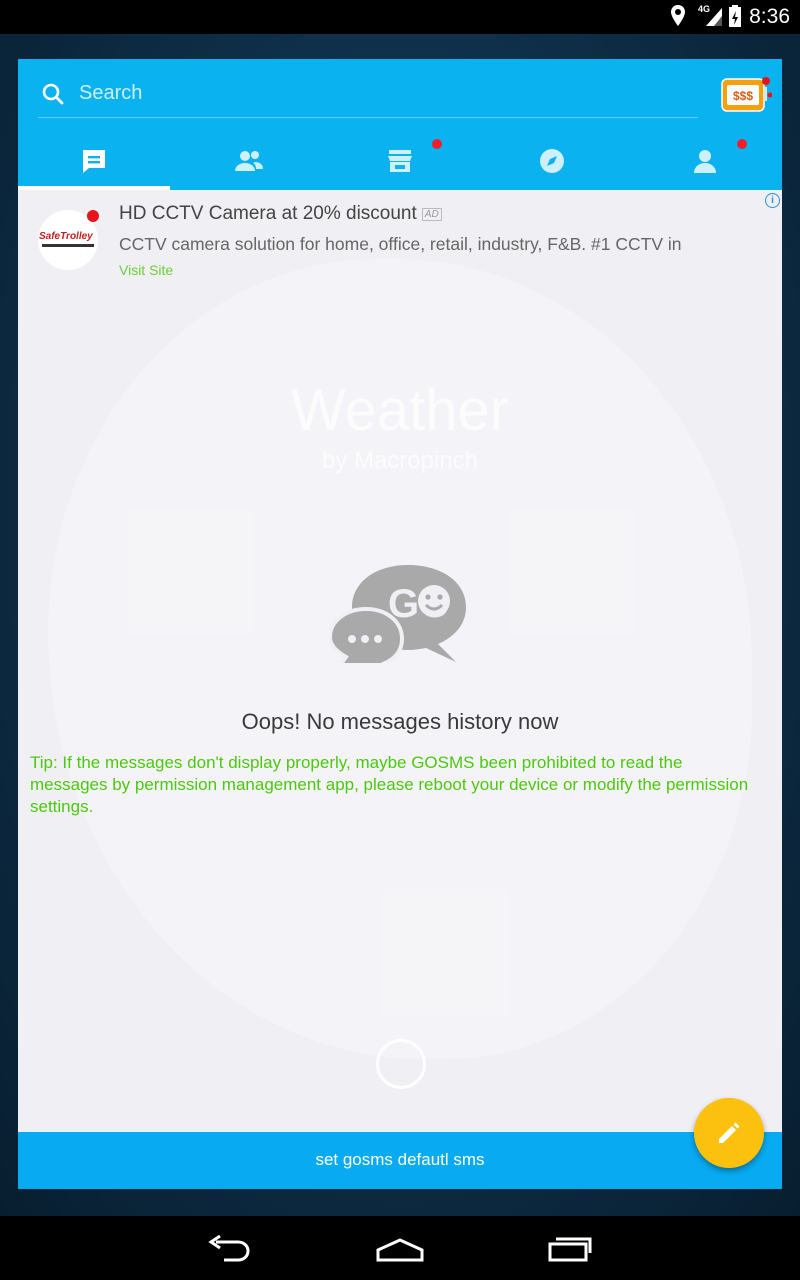  What do you see at coordinates (93, 216) in the screenshot?
I see `unread-dot` at bounding box center [93, 216].